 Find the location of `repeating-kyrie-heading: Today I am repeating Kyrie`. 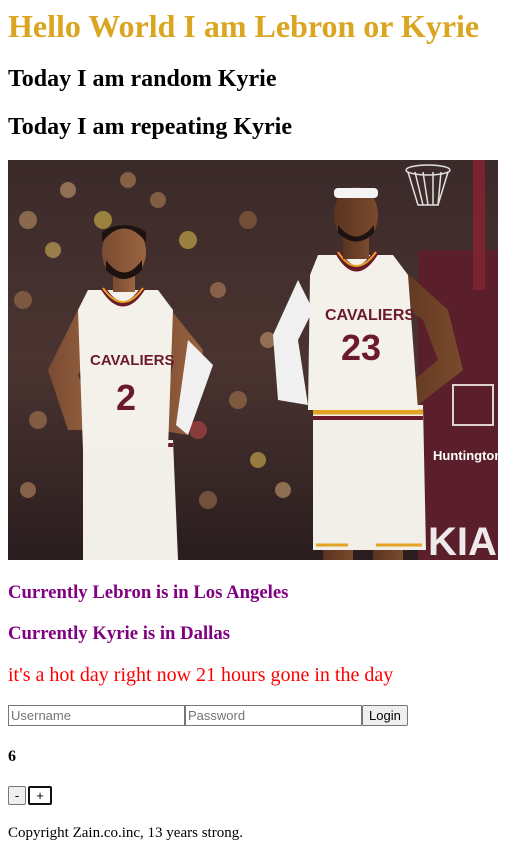

repeating-kyrie-heading: Today I am repeating Kyrie is located at coordinates (150, 127).